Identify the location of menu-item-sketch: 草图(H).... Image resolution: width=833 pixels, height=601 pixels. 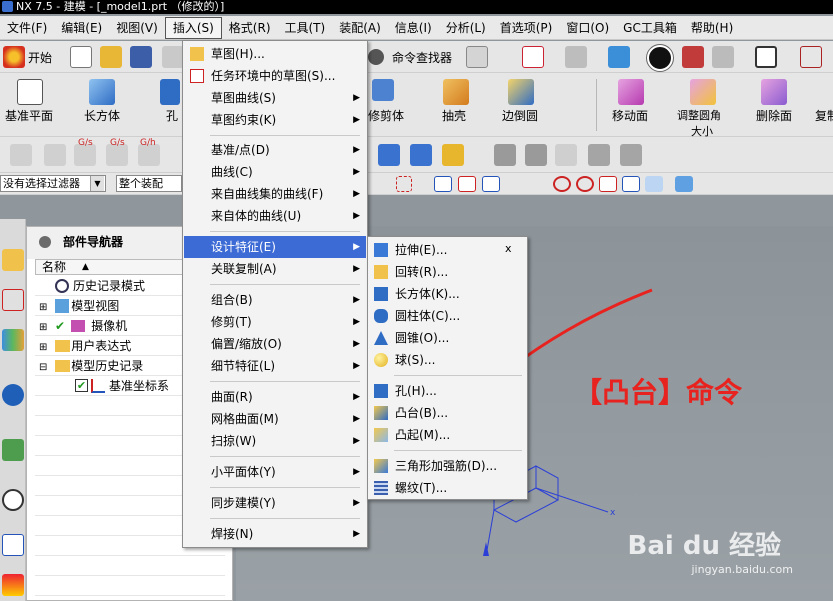
(275, 54).